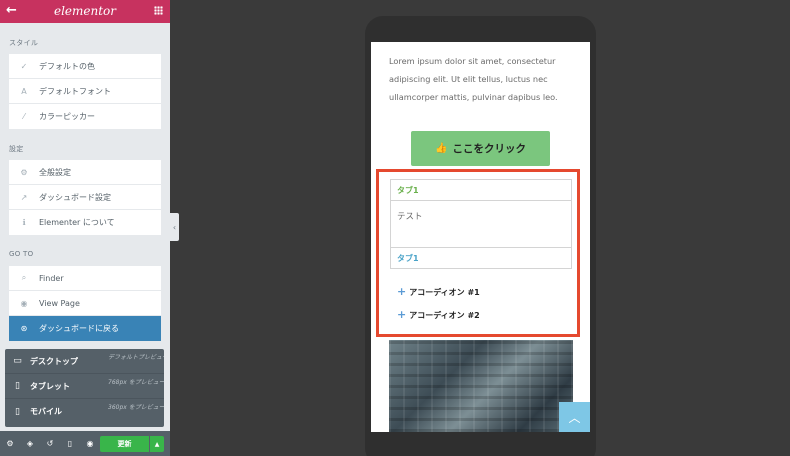 This screenshot has width=790, height=456. What do you see at coordinates (10, 443) in the screenshot?
I see `settings-gear-icon: ⚙` at bounding box center [10, 443].